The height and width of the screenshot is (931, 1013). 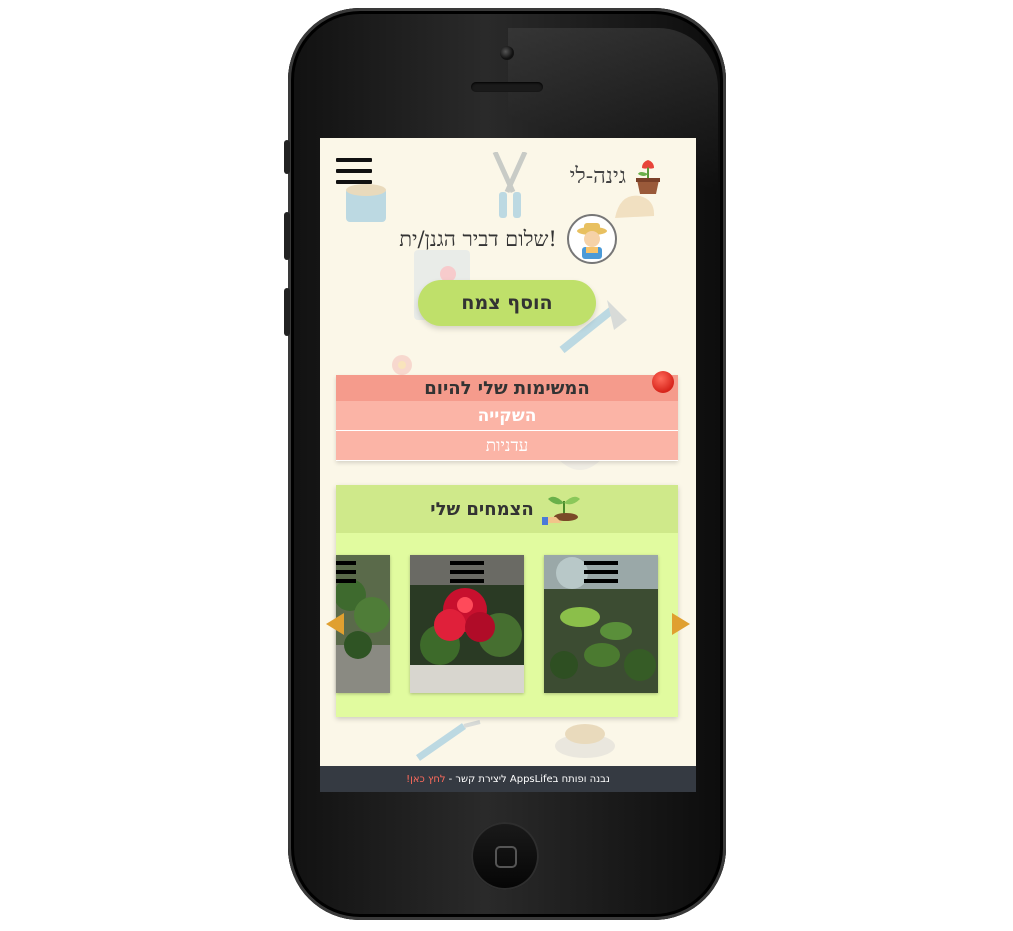 I want to click on plants-carousel, so click(x=507, y=625).